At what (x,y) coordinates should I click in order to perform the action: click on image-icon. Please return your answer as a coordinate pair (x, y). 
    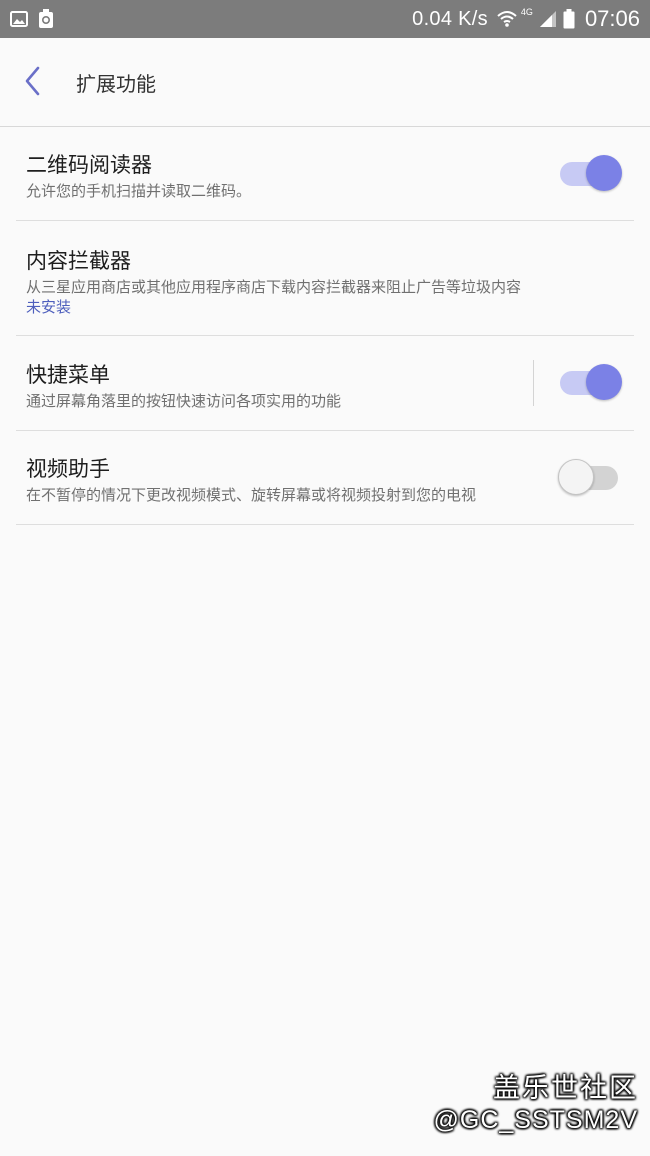
    Looking at the image, I should click on (19, 19).